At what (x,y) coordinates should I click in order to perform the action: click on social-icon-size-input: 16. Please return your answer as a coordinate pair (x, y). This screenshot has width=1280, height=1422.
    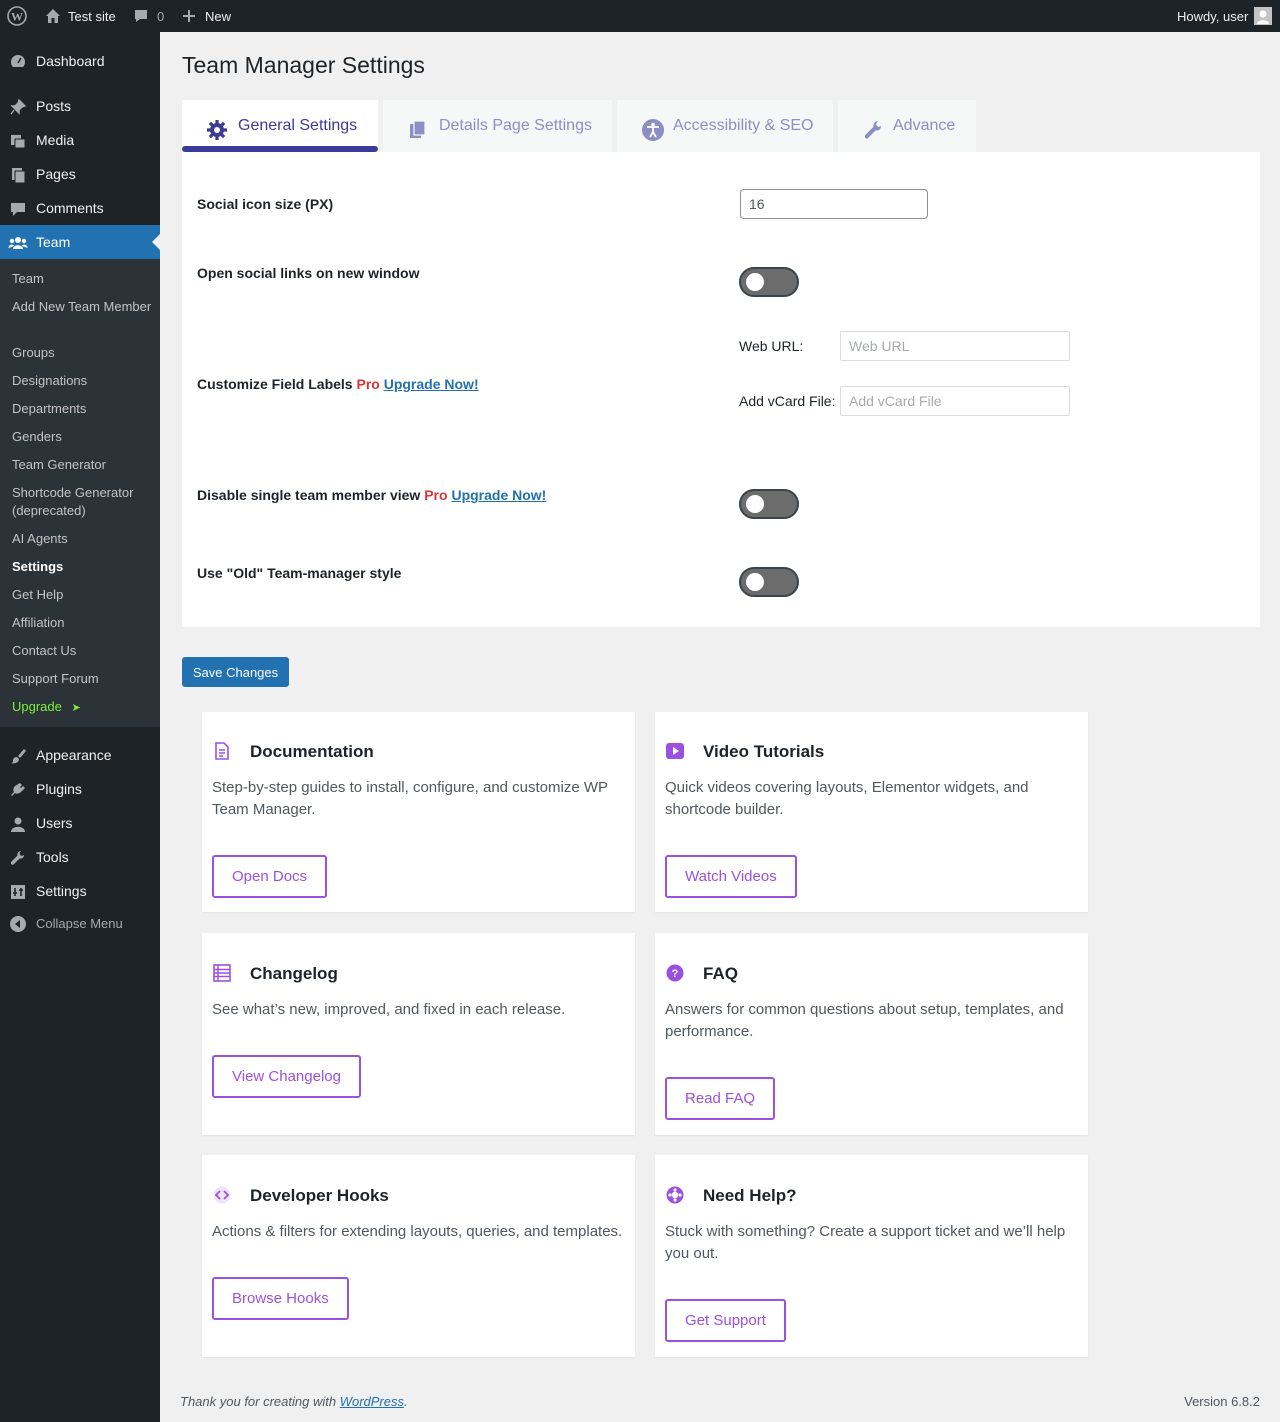
    Looking at the image, I should click on (834, 204).